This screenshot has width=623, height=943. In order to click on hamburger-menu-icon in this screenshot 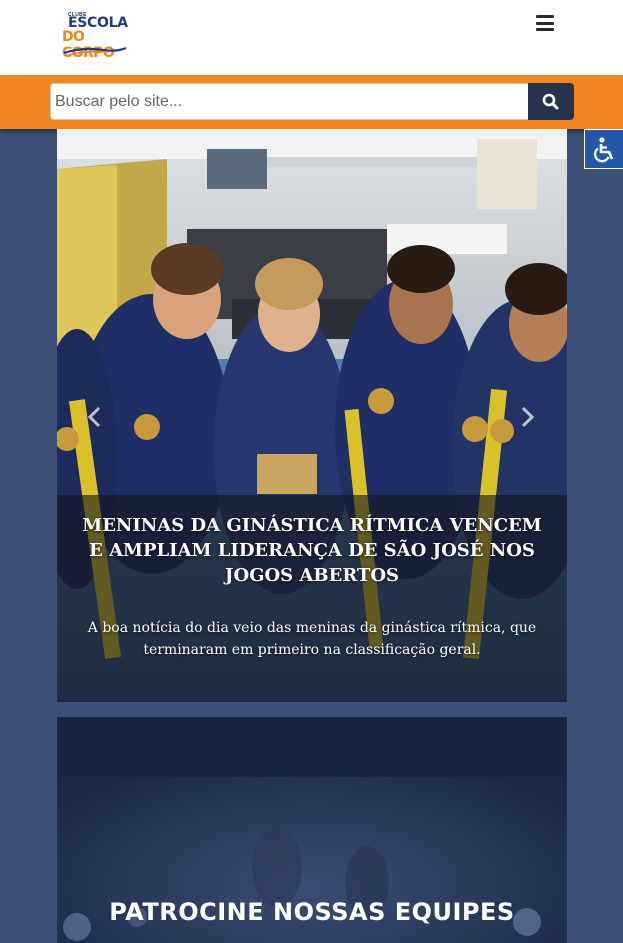, I will do `click(545, 23)`.